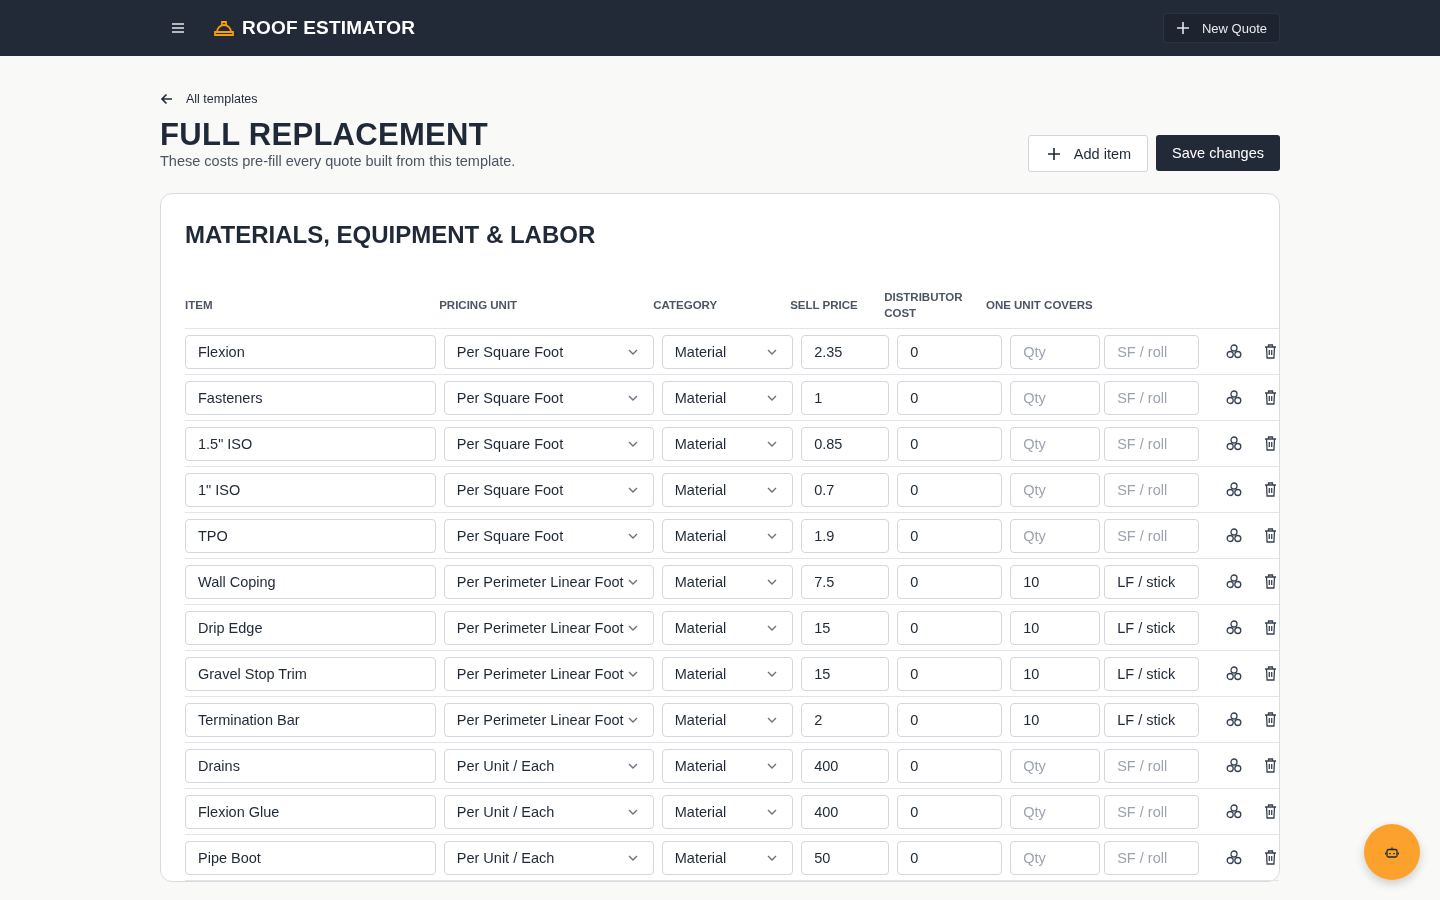 This screenshot has height=900, width=1440. What do you see at coordinates (1088, 153) in the screenshot?
I see `add-item-button: Add item` at bounding box center [1088, 153].